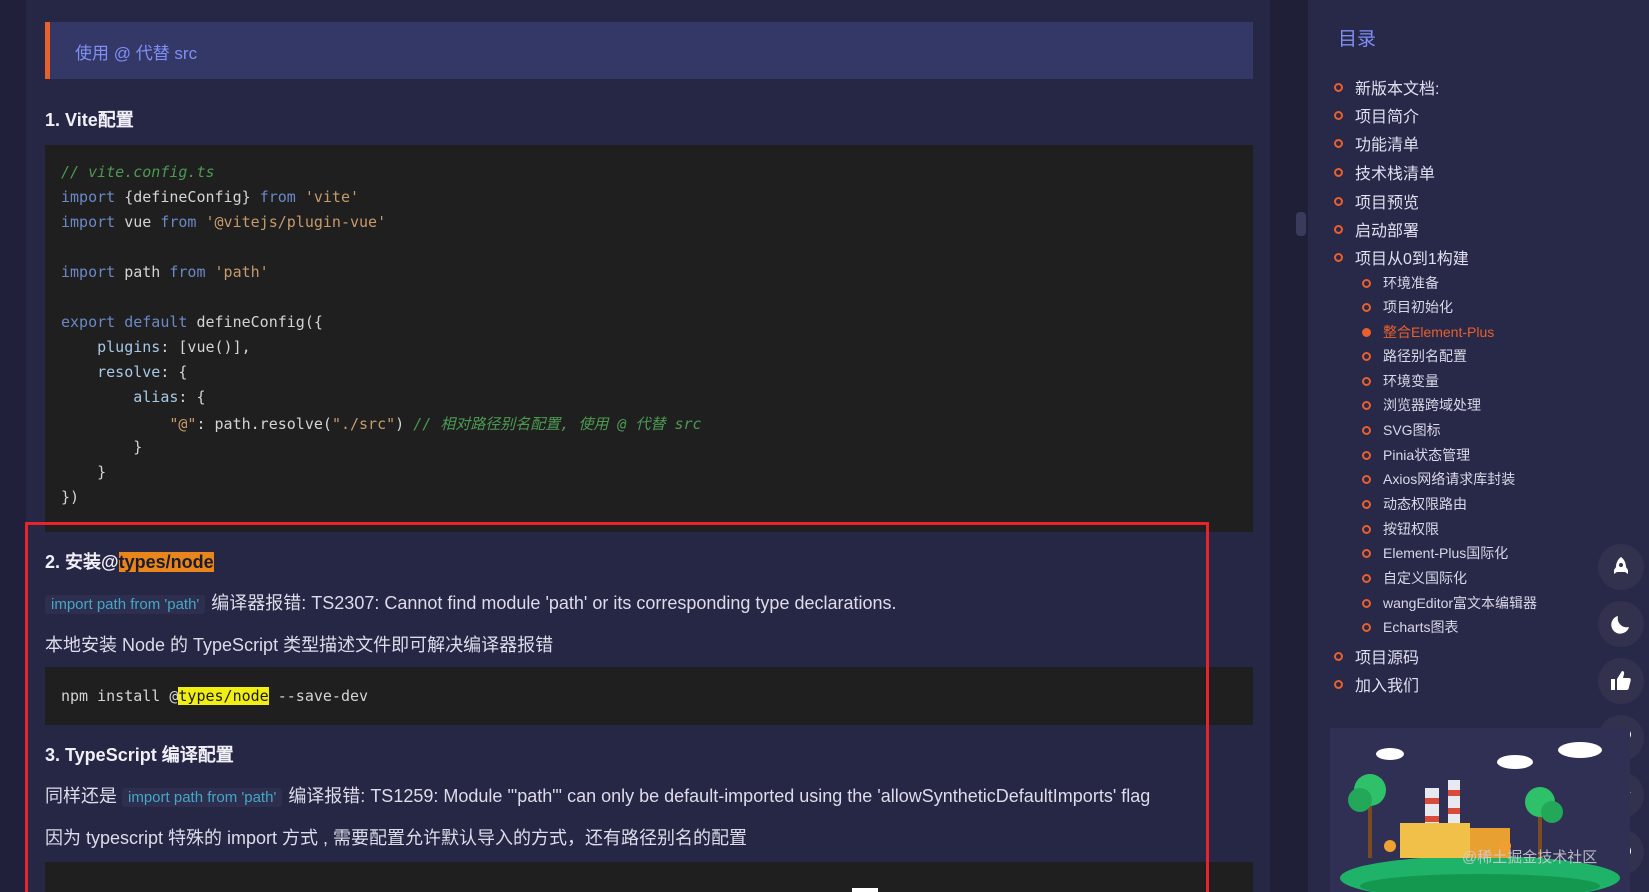 The width and height of the screenshot is (1649, 892). I want to click on back-to-top-button, so click(1621, 567).